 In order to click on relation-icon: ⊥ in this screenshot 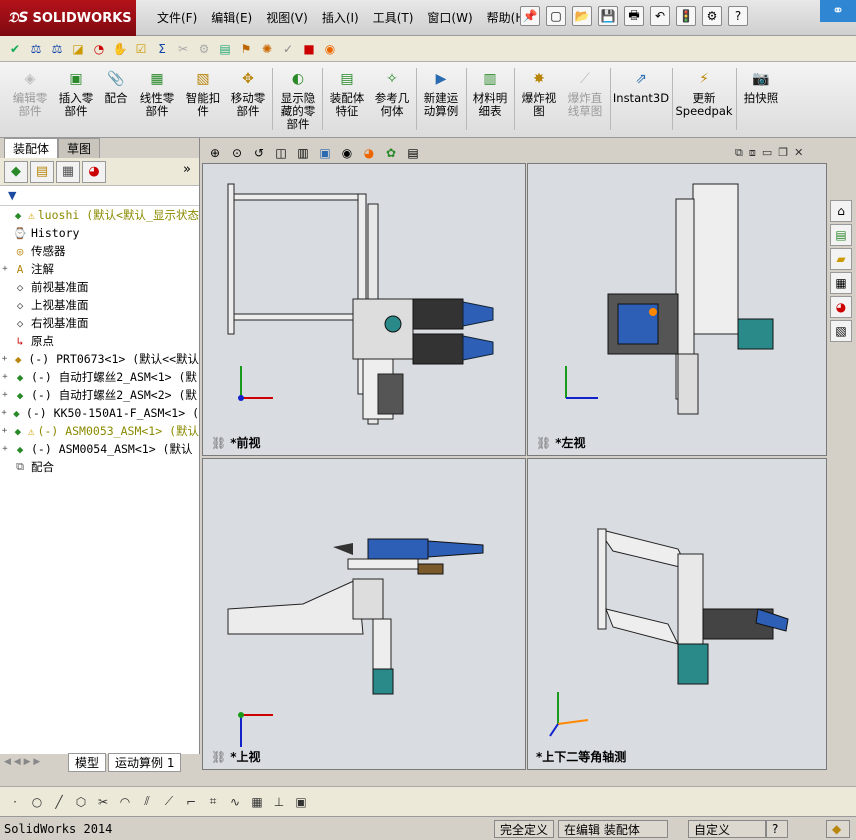, I will do `click(279, 802)`.